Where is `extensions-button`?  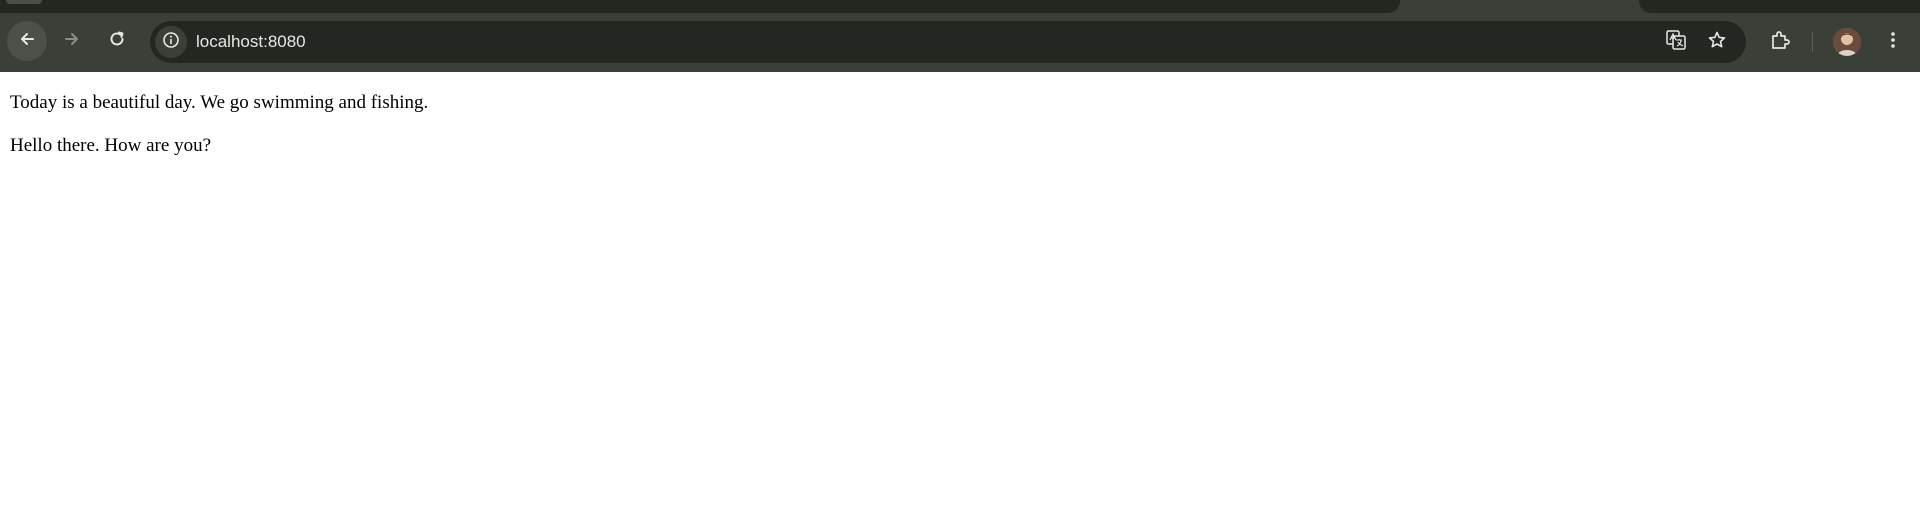
extensions-button is located at coordinates (1781, 42).